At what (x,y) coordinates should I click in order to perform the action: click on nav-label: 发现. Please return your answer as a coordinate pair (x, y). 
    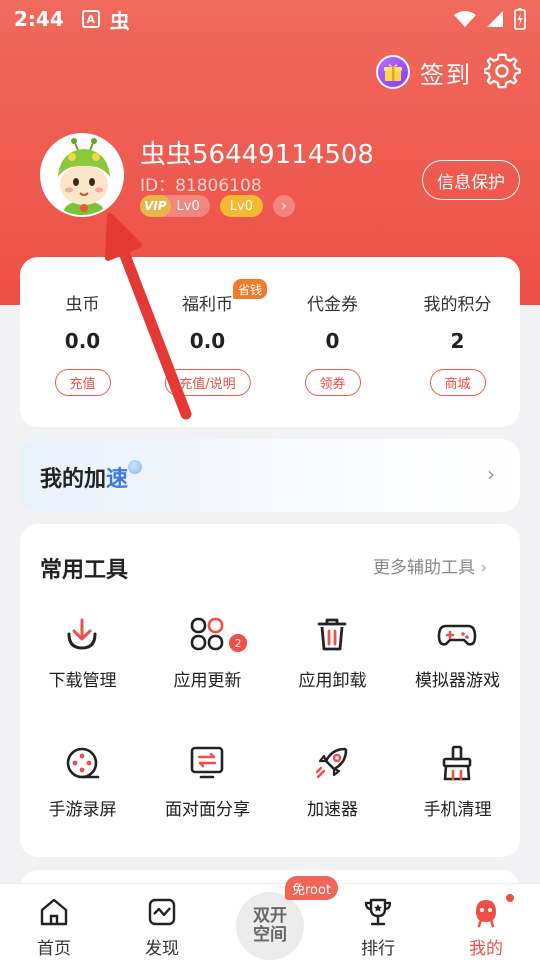
    Looking at the image, I should click on (162, 949).